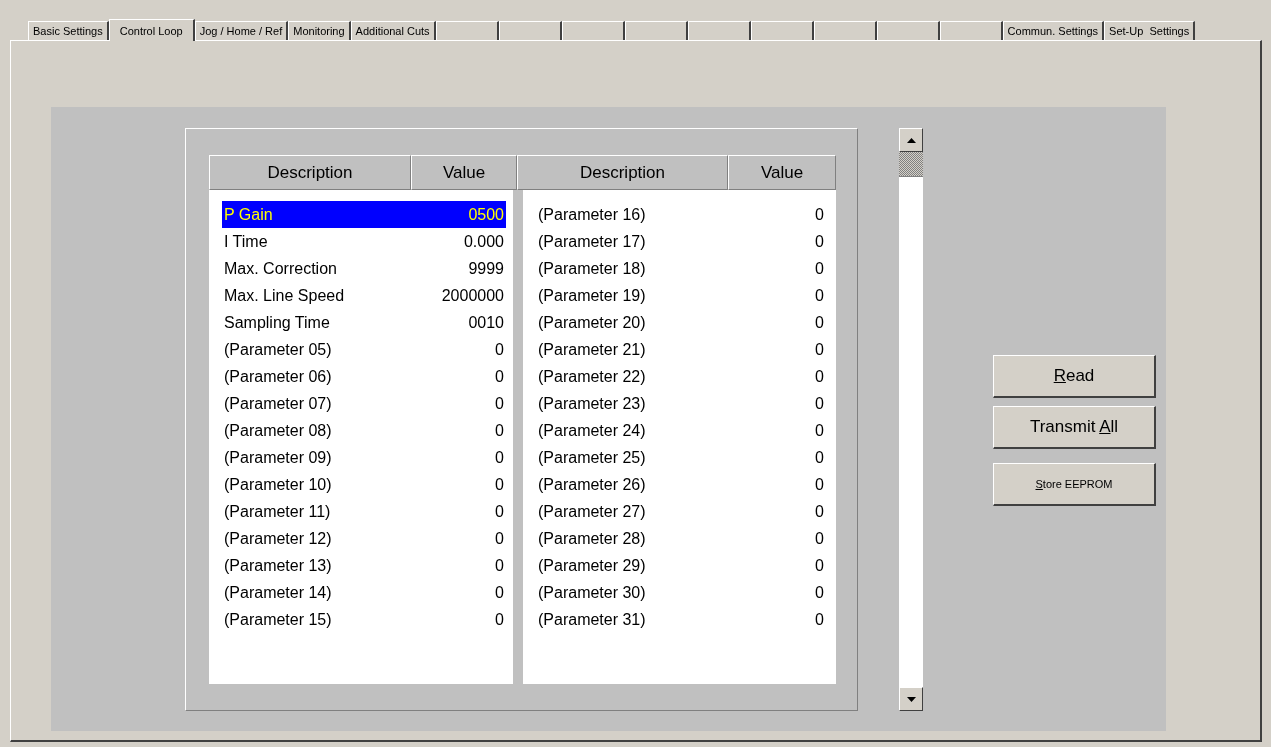 The image size is (1271, 747). I want to click on parameter-row: (Parameter 10) 0, so click(364, 484).